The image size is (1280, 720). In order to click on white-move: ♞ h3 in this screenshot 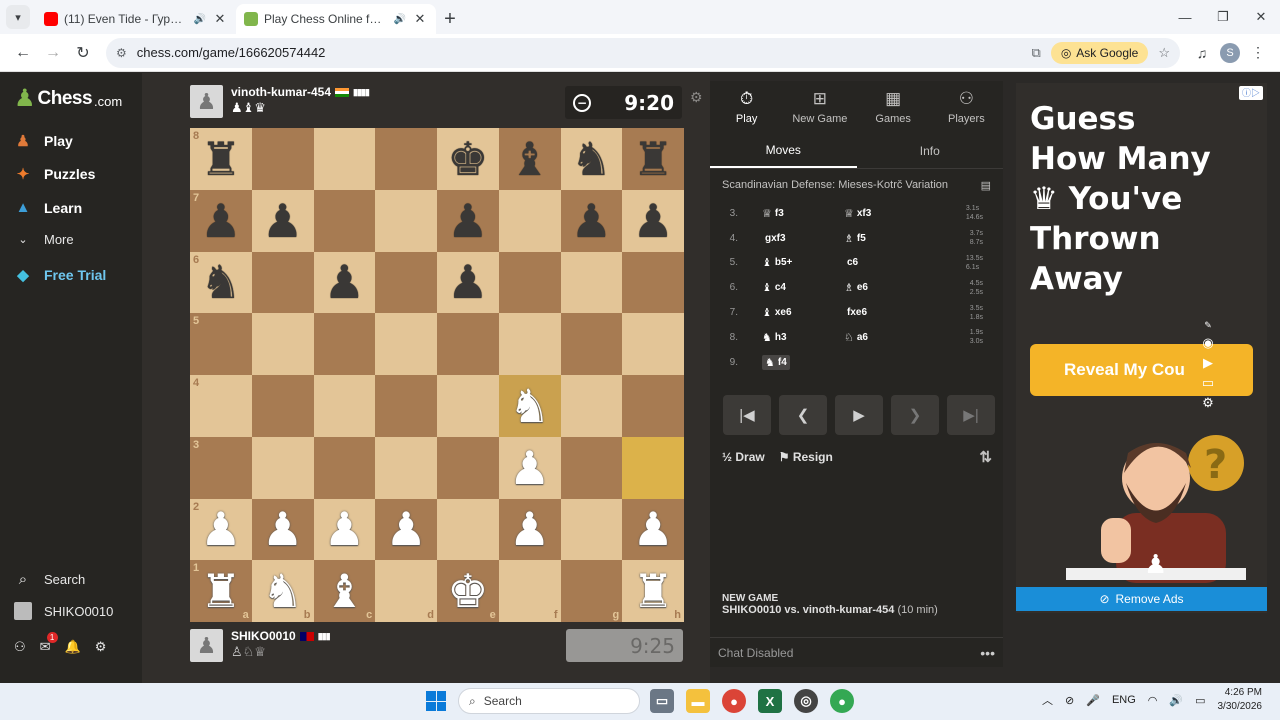, I will do `click(803, 337)`.